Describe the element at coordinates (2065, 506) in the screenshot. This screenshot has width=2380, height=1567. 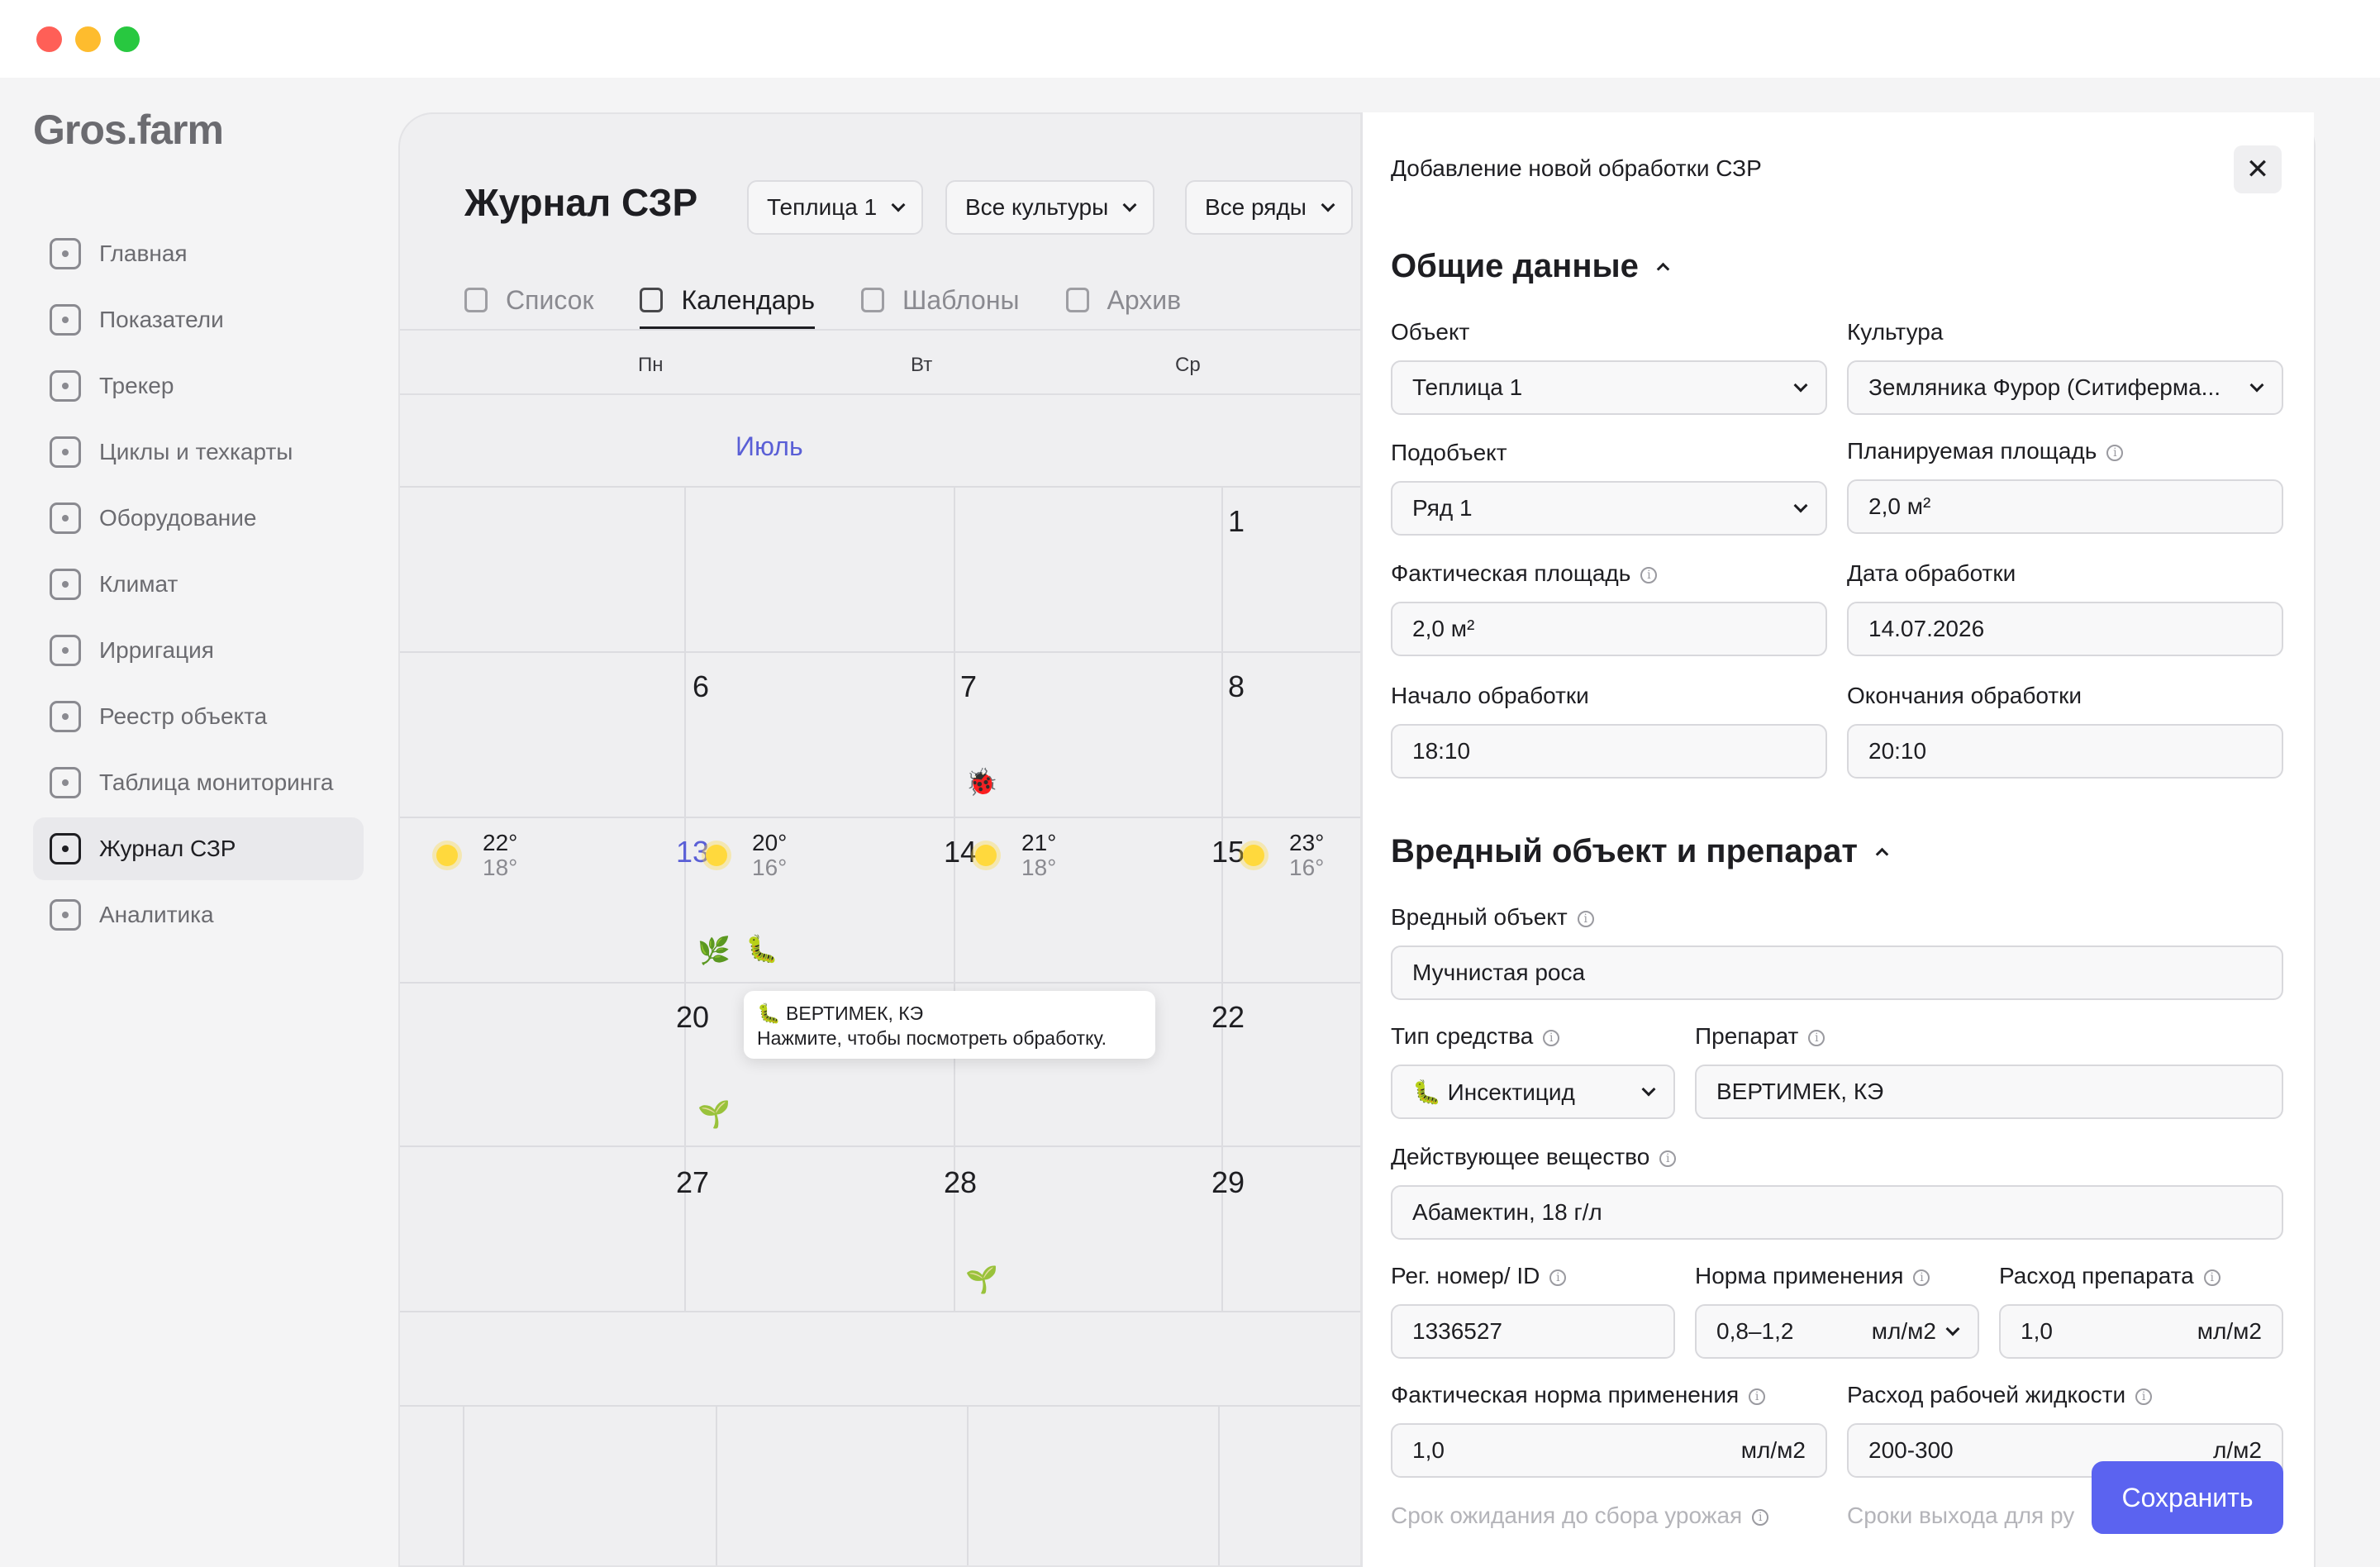
I see `planned-area-input: 2,0 м²` at that location.